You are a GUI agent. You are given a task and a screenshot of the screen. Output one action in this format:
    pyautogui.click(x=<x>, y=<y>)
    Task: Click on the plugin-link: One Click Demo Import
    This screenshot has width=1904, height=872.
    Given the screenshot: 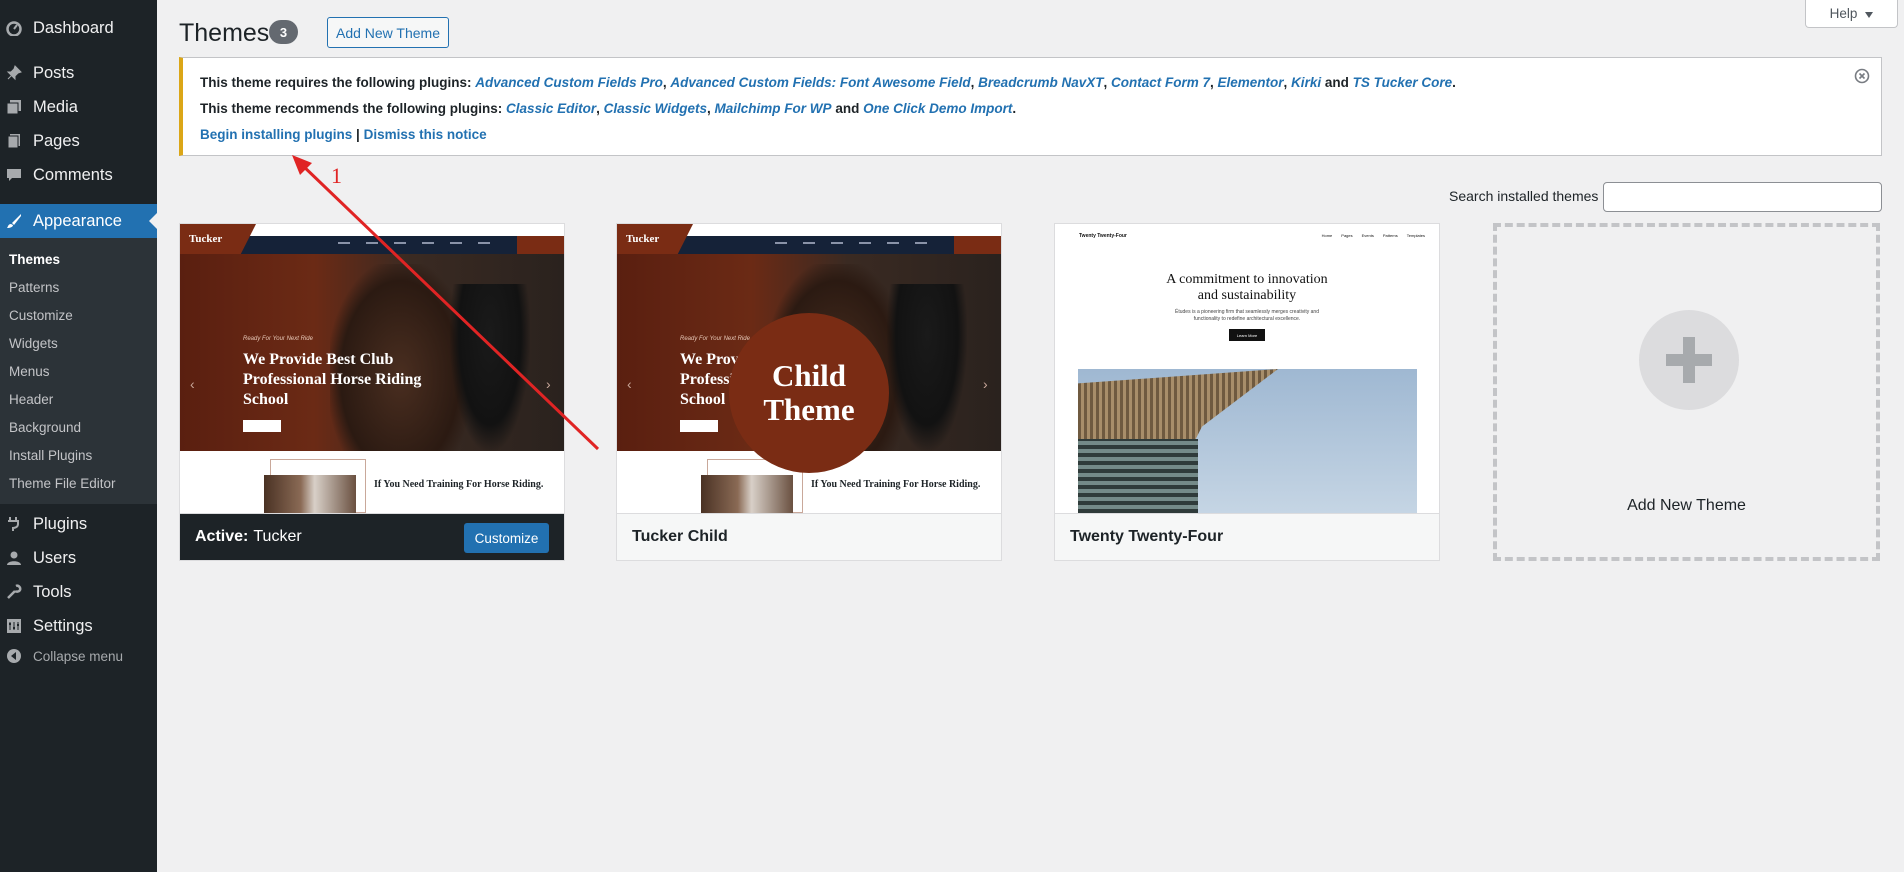 What is the action you would take?
    pyautogui.click(x=937, y=108)
    